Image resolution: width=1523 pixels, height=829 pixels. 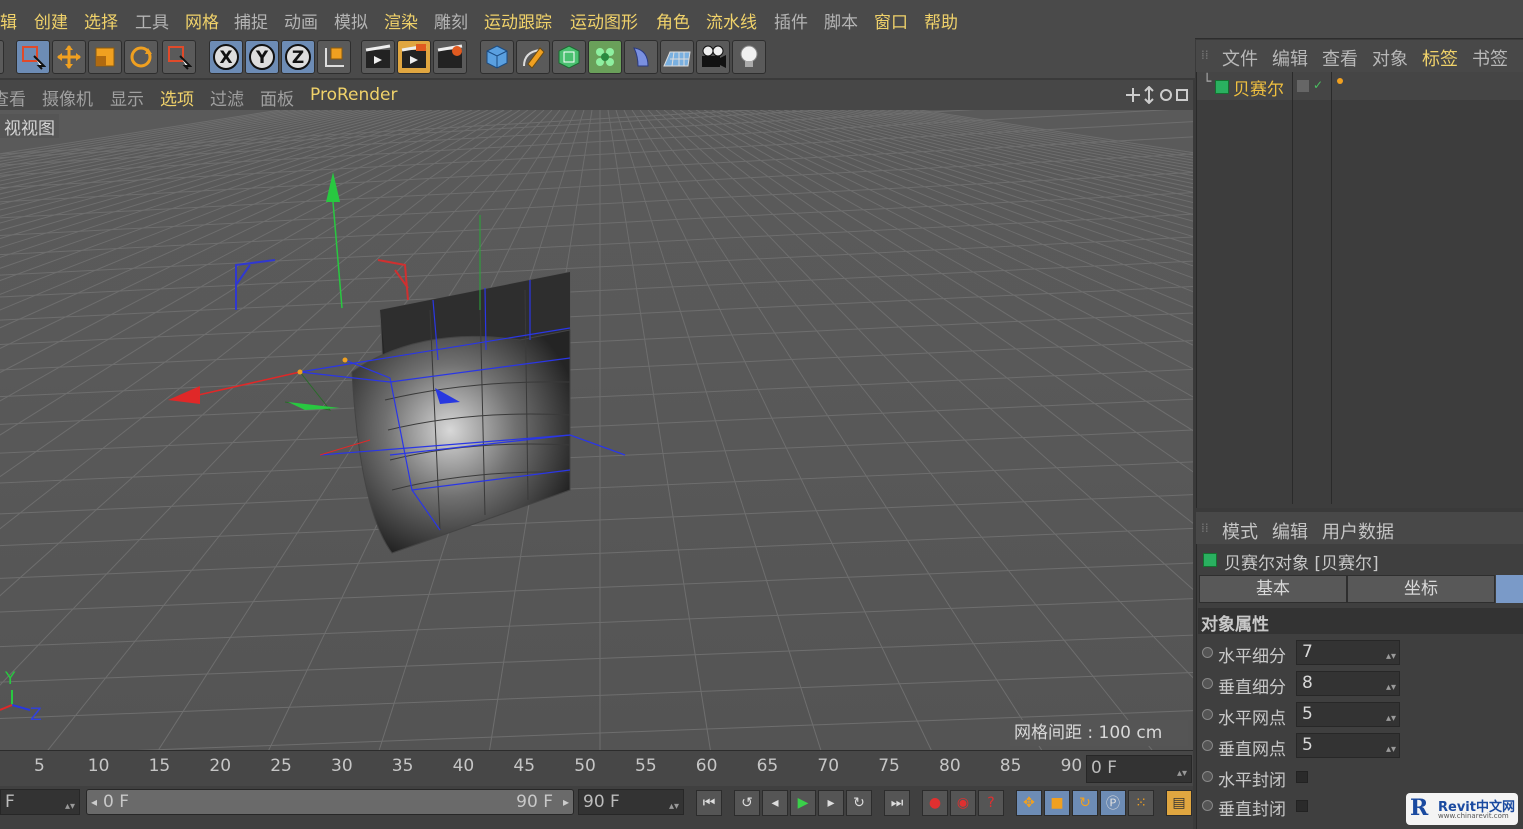 What do you see at coordinates (1348, 745) in the screenshot?
I see `v-points-field: 5 ▴▾` at bounding box center [1348, 745].